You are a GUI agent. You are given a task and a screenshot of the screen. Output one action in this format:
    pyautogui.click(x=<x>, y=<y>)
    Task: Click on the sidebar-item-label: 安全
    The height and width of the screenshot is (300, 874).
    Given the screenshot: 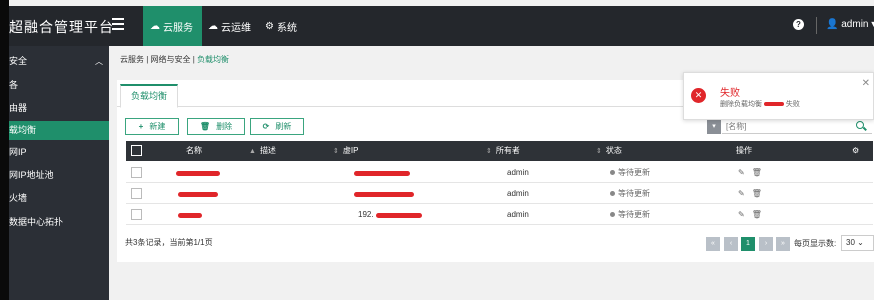 What is the action you would take?
    pyautogui.click(x=18, y=61)
    